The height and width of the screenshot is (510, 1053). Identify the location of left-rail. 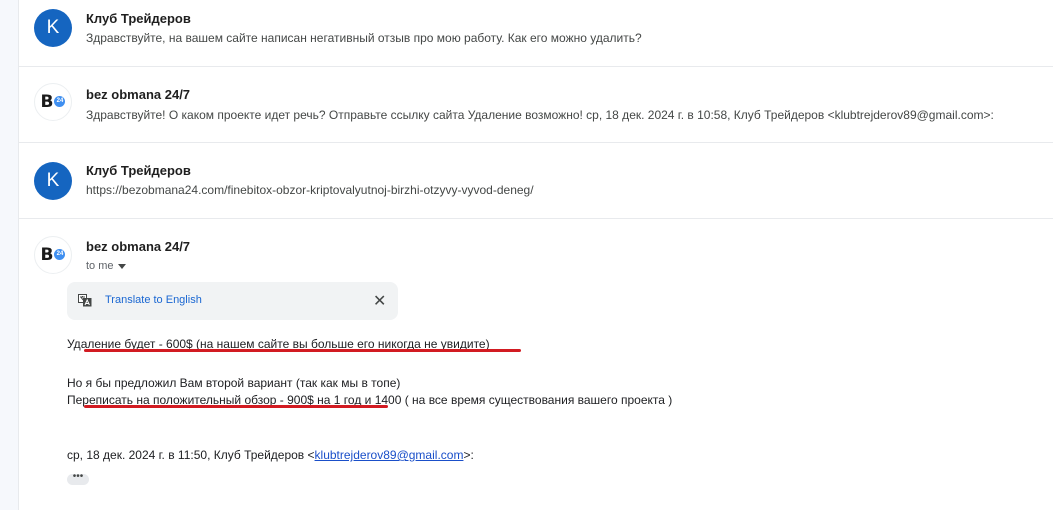
(9, 255).